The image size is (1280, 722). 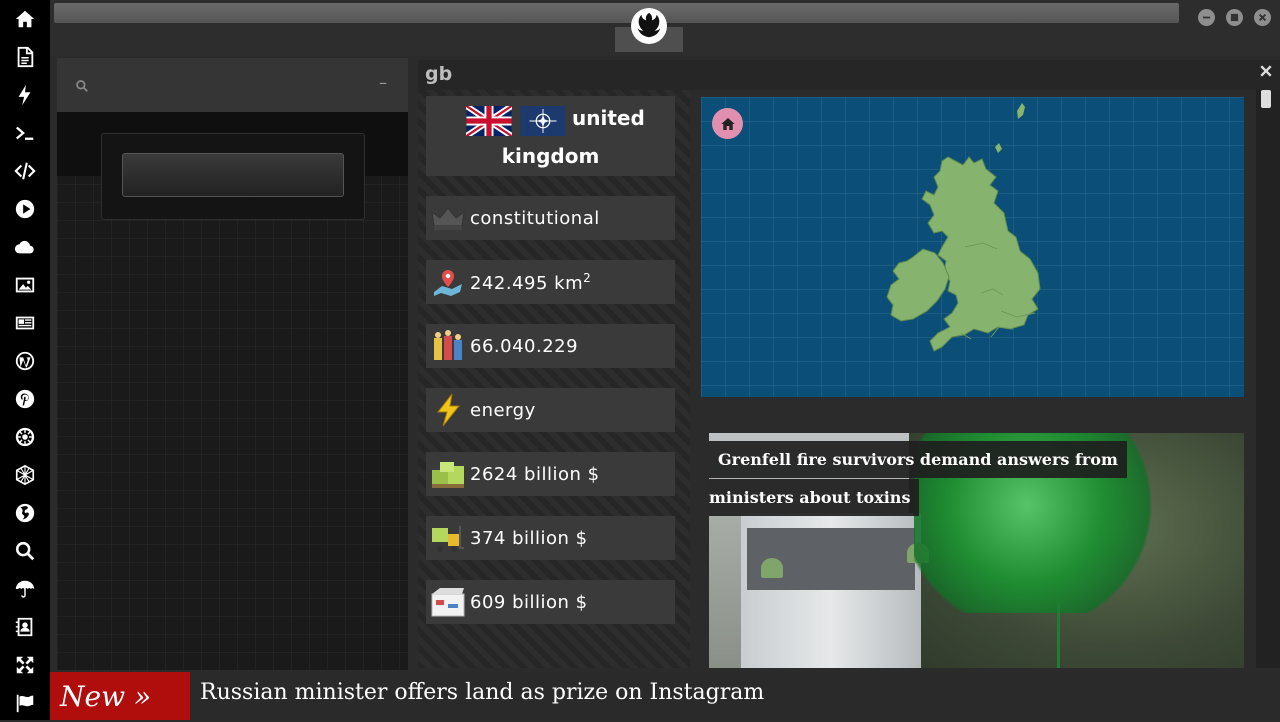 I want to click on population-fact: 66.040.229, so click(x=550, y=346).